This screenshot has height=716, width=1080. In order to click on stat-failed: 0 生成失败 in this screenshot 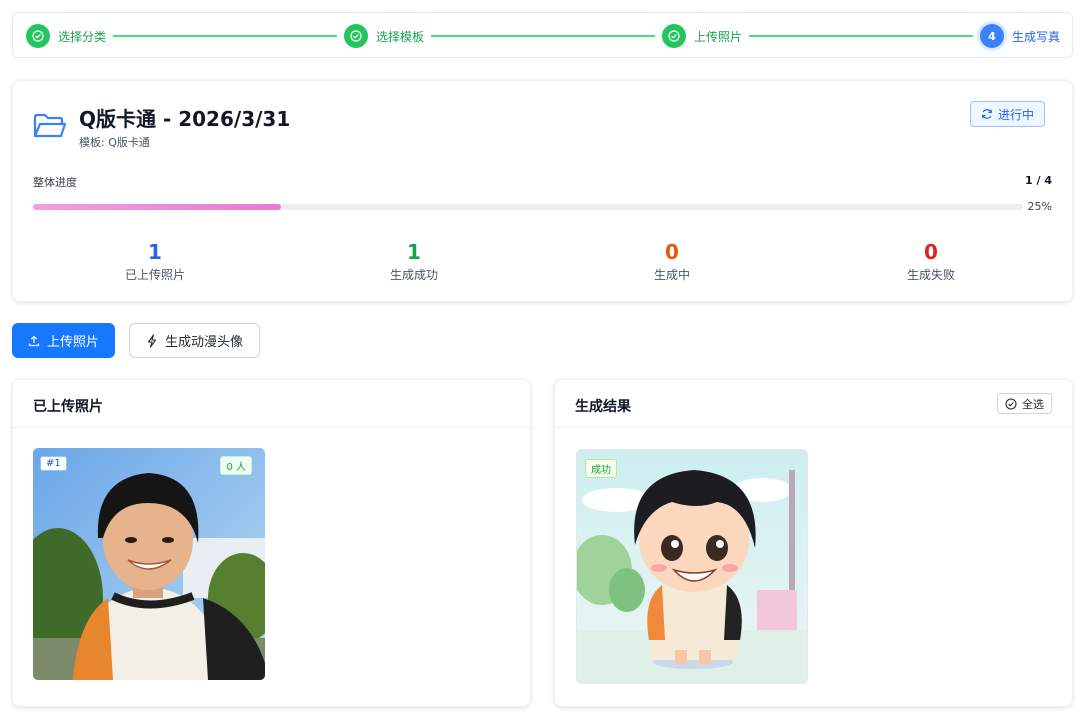, I will do `click(931, 262)`.